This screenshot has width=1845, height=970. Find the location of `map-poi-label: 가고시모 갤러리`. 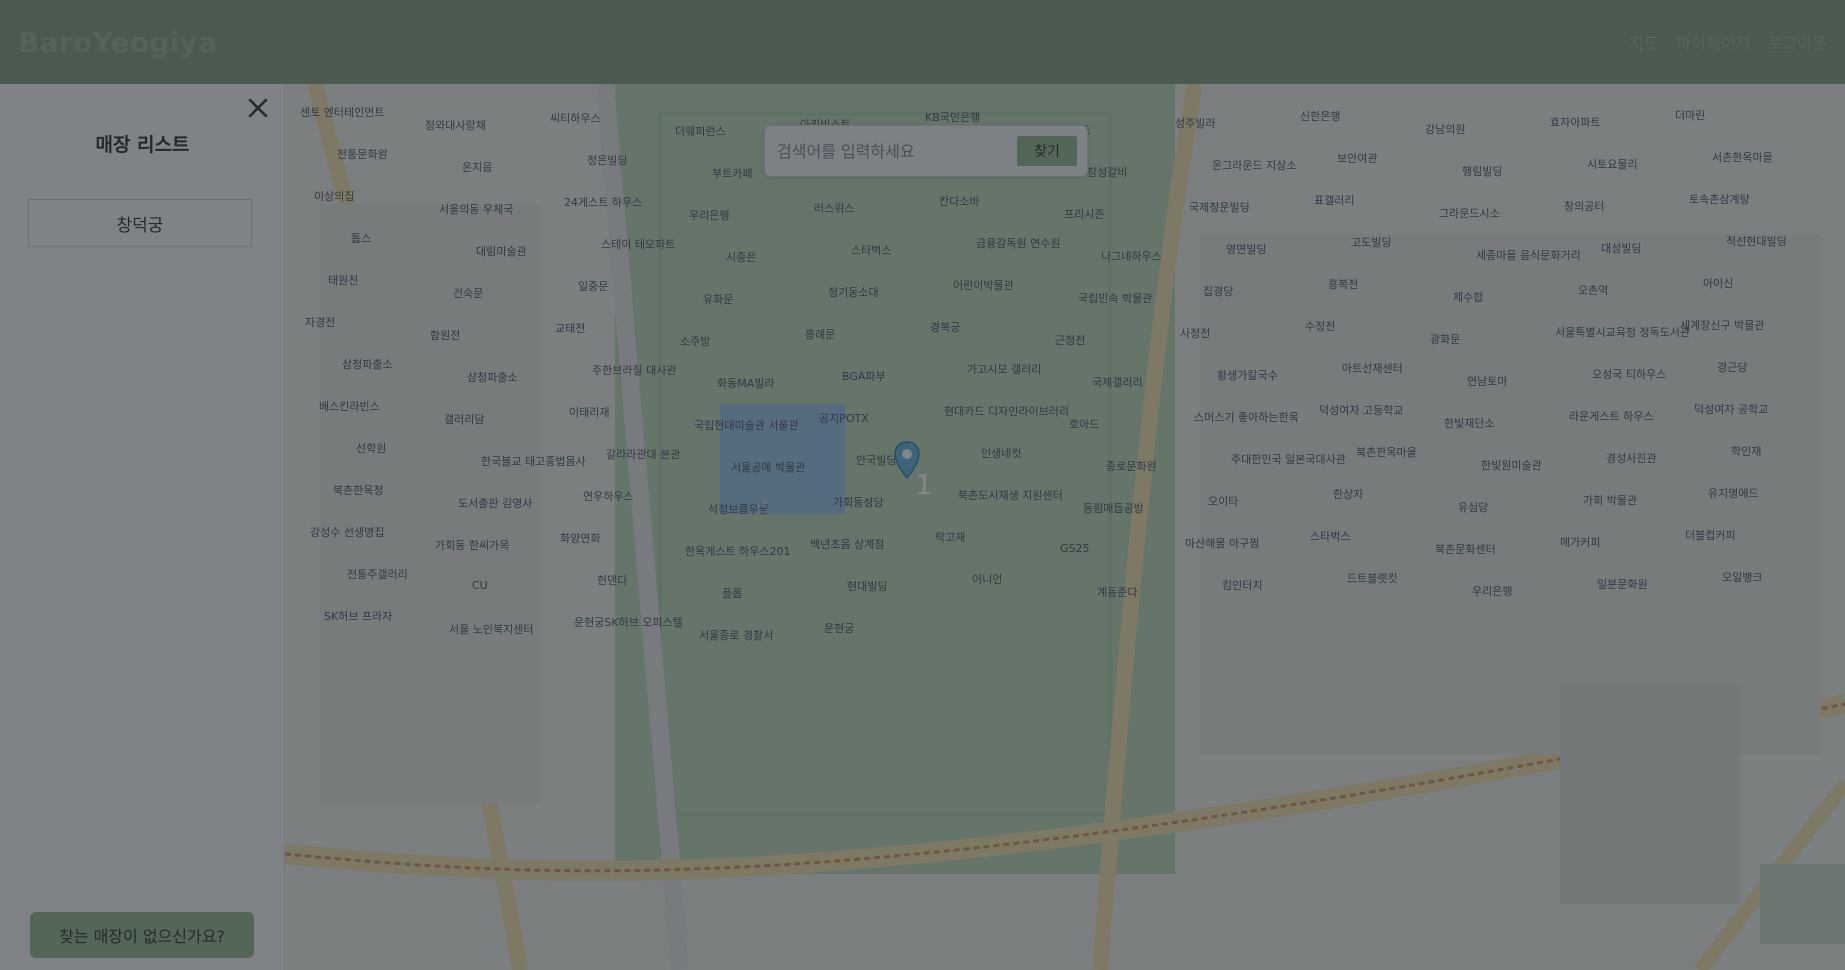

map-poi-label: 가고시모 갤러리 is located at coordinates (1004, 369).